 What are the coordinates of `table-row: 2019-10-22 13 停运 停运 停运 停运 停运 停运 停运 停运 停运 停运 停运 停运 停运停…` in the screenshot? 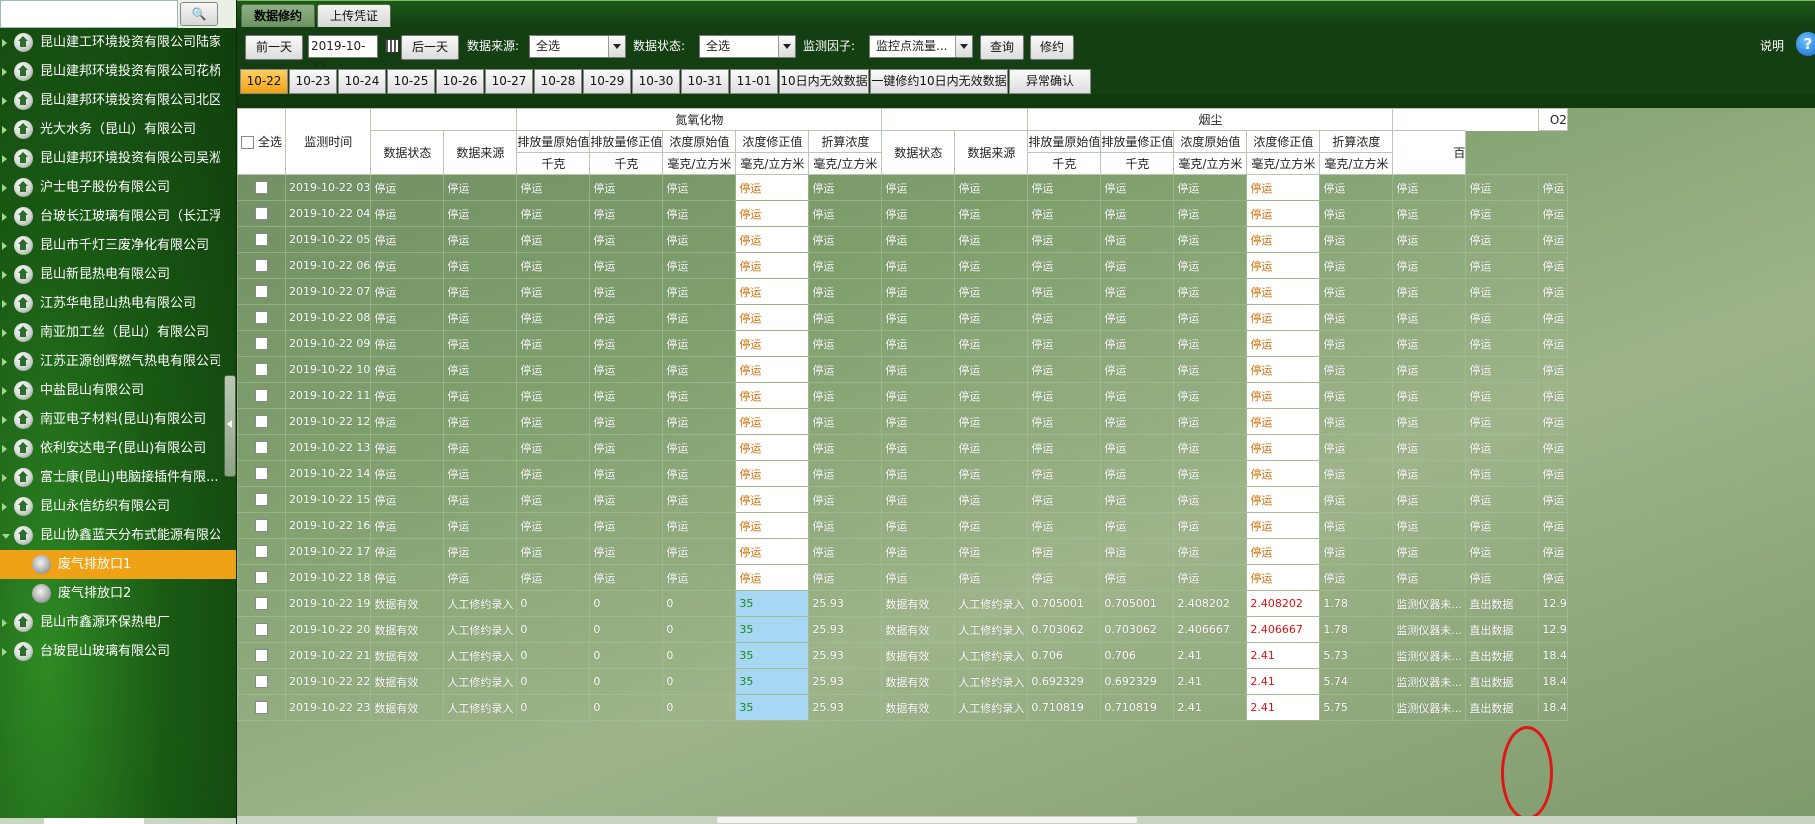 It's located at (902, 447).